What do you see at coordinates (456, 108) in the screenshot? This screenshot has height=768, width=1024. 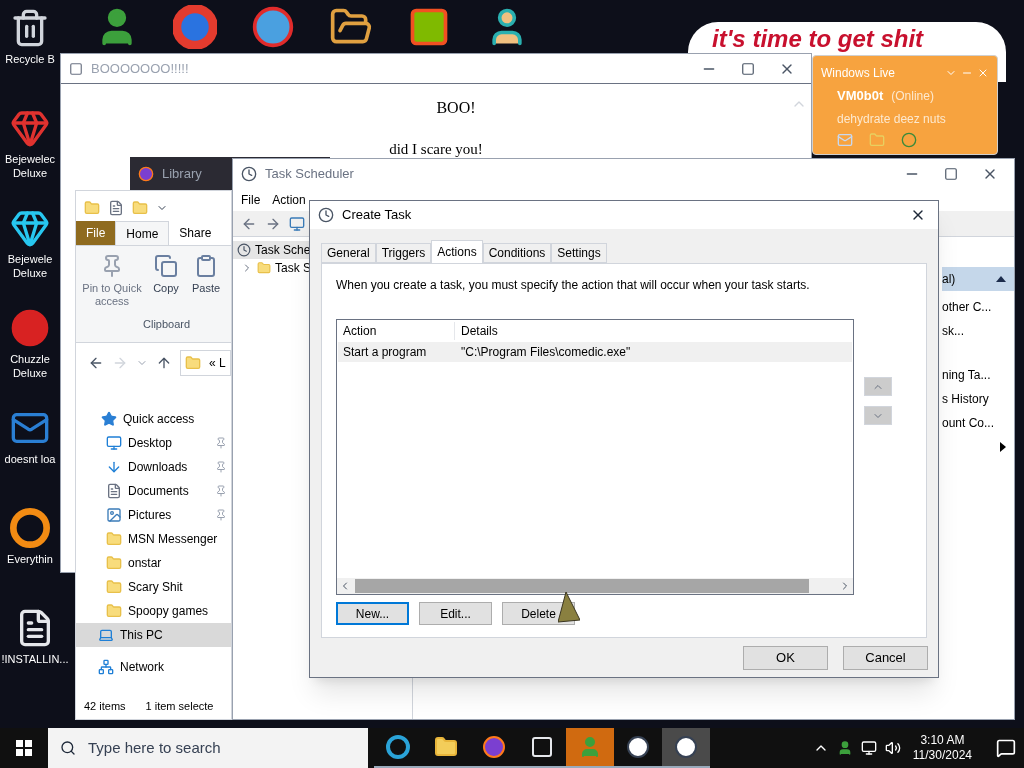 I see `page-heading: BOO!` at bounding box center [456, 108].